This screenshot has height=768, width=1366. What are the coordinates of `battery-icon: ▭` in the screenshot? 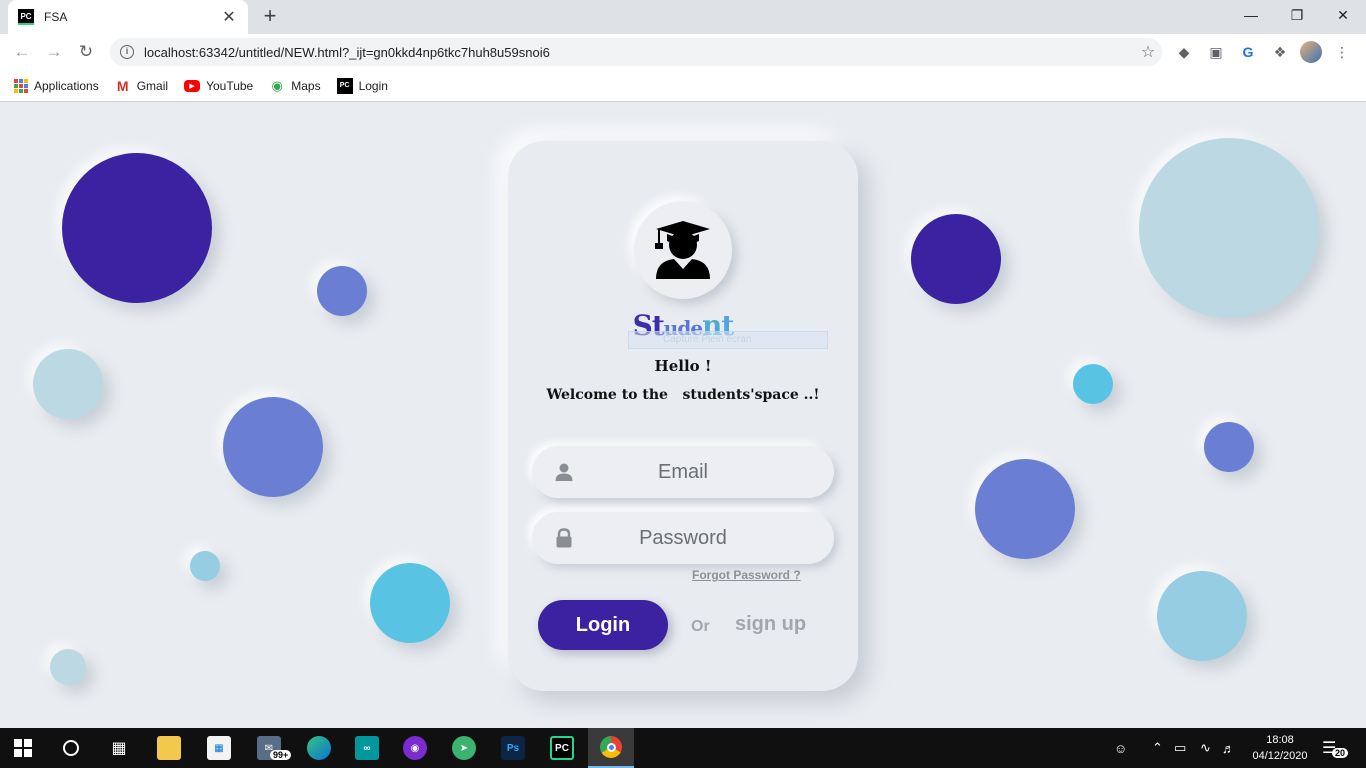 It's located at (1180, 748).